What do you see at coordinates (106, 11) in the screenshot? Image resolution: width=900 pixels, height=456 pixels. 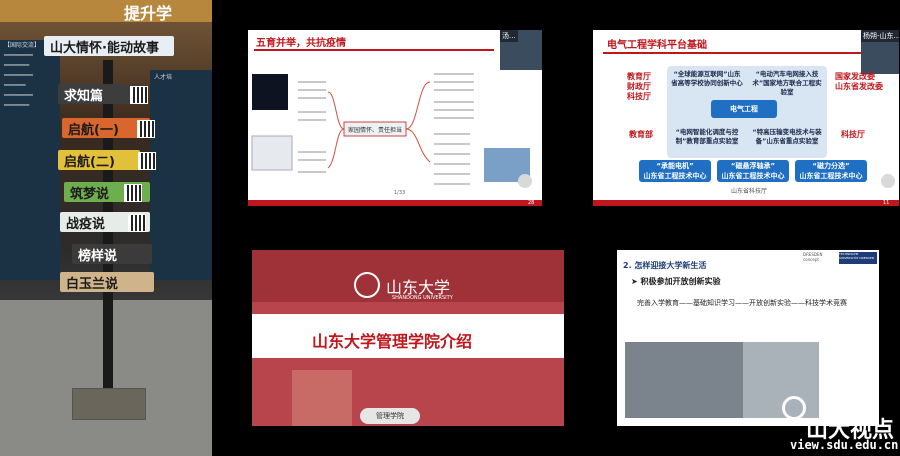 I see `photo-banner: 提升学` at bounding box center [106, 11].